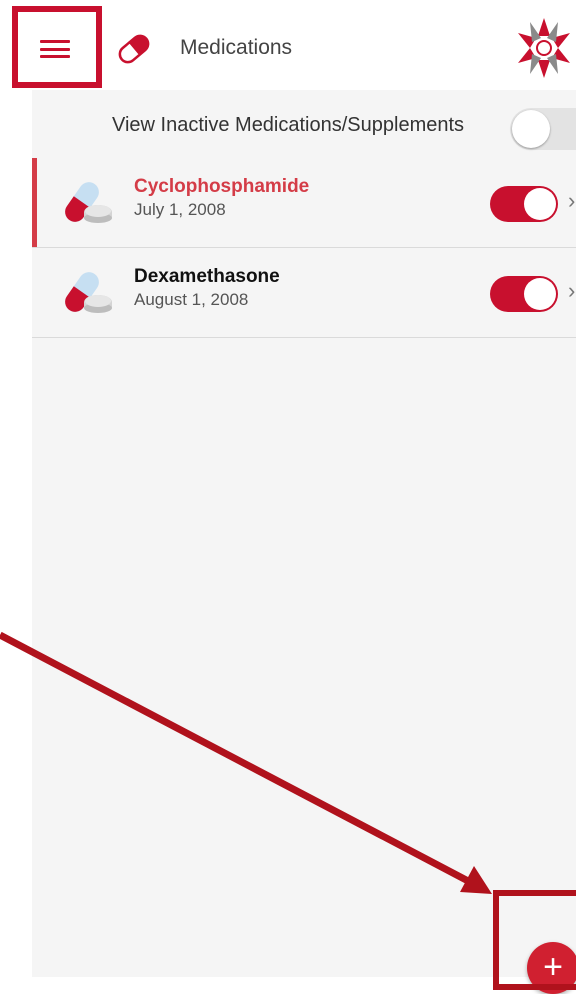 The width and height of the screenshot is (576, 994). Describe the element at coordinates (57, 47) in the screenshot. I see `menu-highlight-box` at that location.